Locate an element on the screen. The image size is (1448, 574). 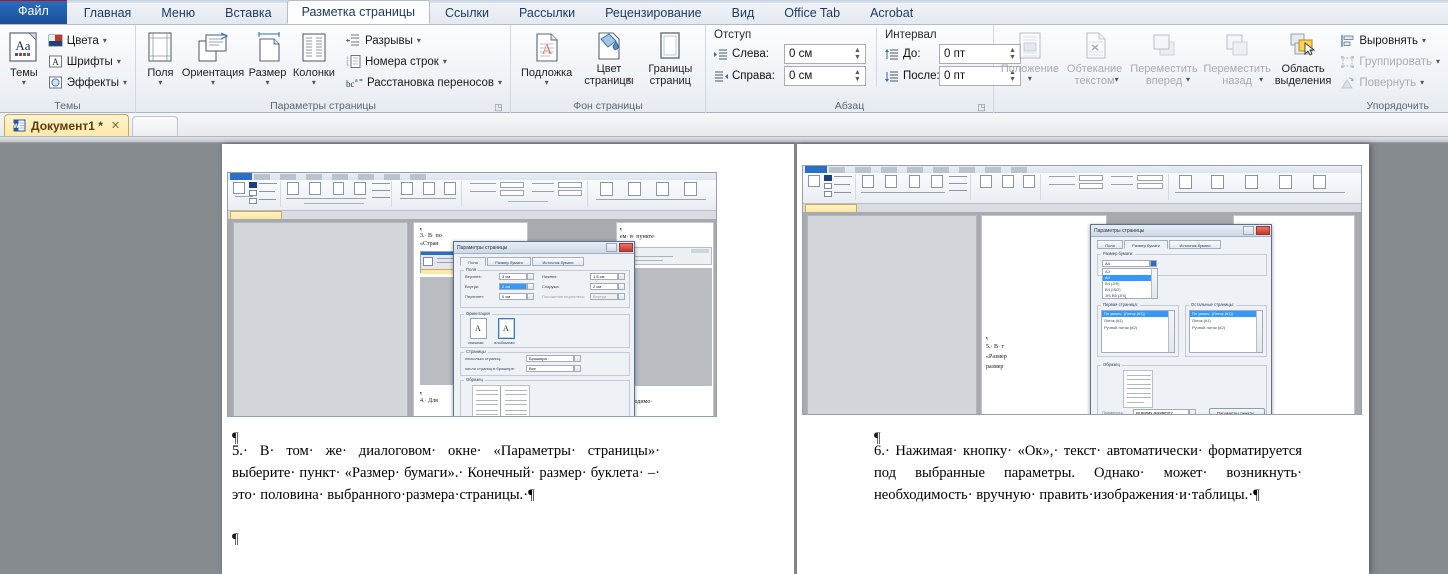
paper-size-option-b4iso: B4 (ISO) is located at coordinates (1113, 289).